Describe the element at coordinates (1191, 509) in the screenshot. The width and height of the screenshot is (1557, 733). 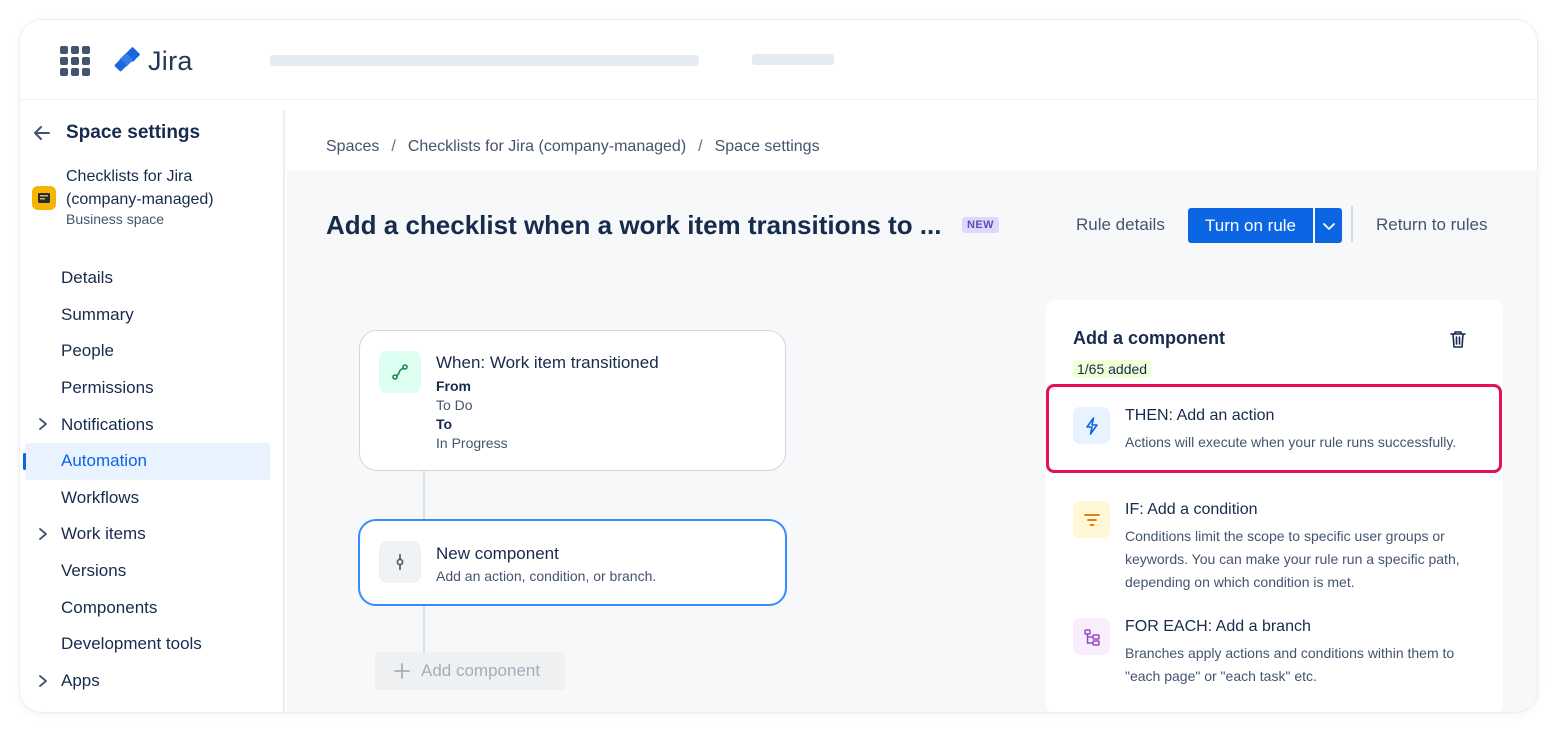
I see `option-title: IF: Add a condition` at that location.